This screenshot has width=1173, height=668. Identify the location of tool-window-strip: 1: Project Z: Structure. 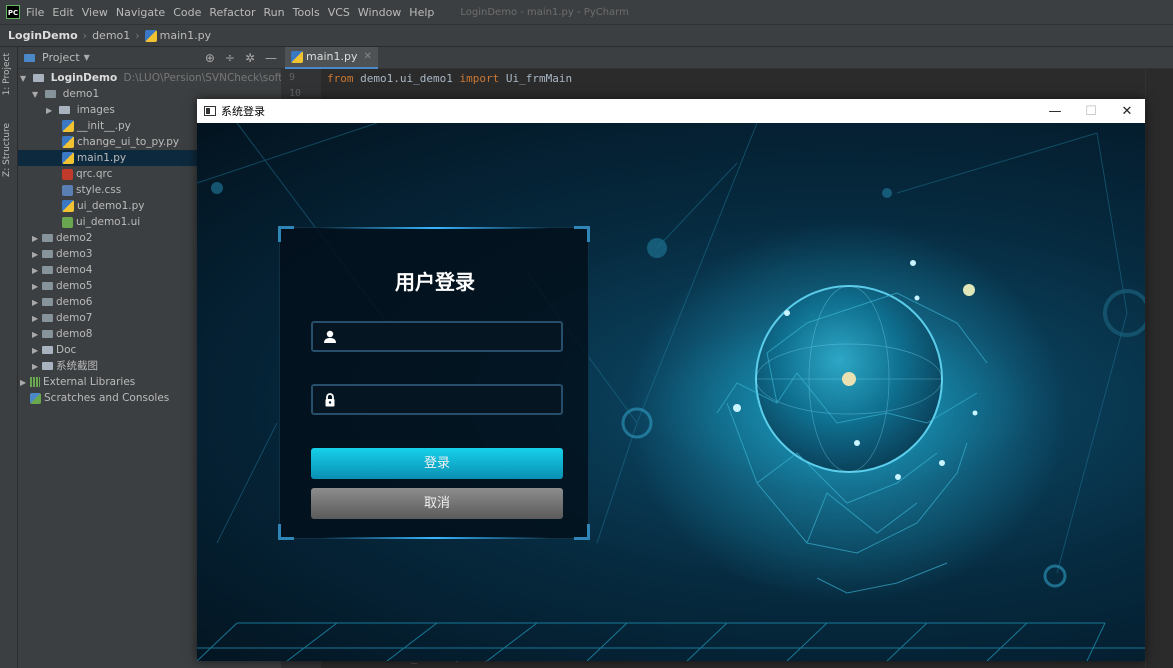
(9, 357).